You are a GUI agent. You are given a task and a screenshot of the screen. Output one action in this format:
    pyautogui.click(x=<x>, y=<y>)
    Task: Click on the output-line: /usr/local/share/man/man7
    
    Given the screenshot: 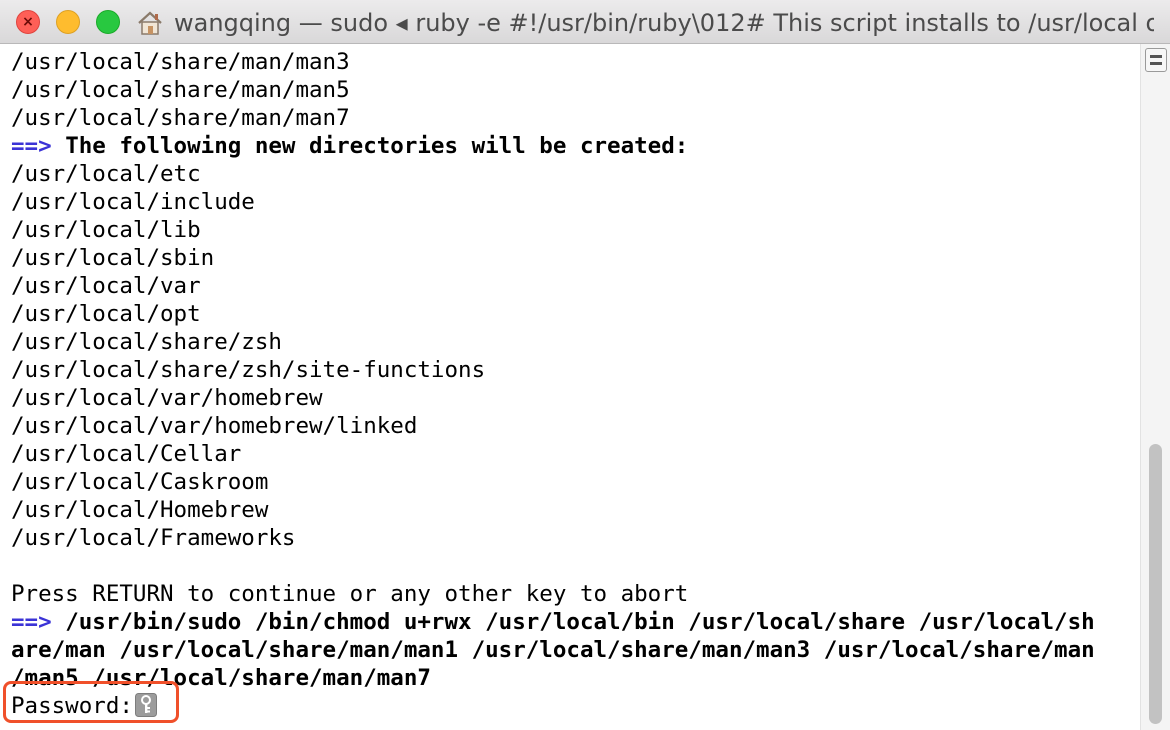 What is the action you would take?
    pyautogui.click(x=180, y=118)
    